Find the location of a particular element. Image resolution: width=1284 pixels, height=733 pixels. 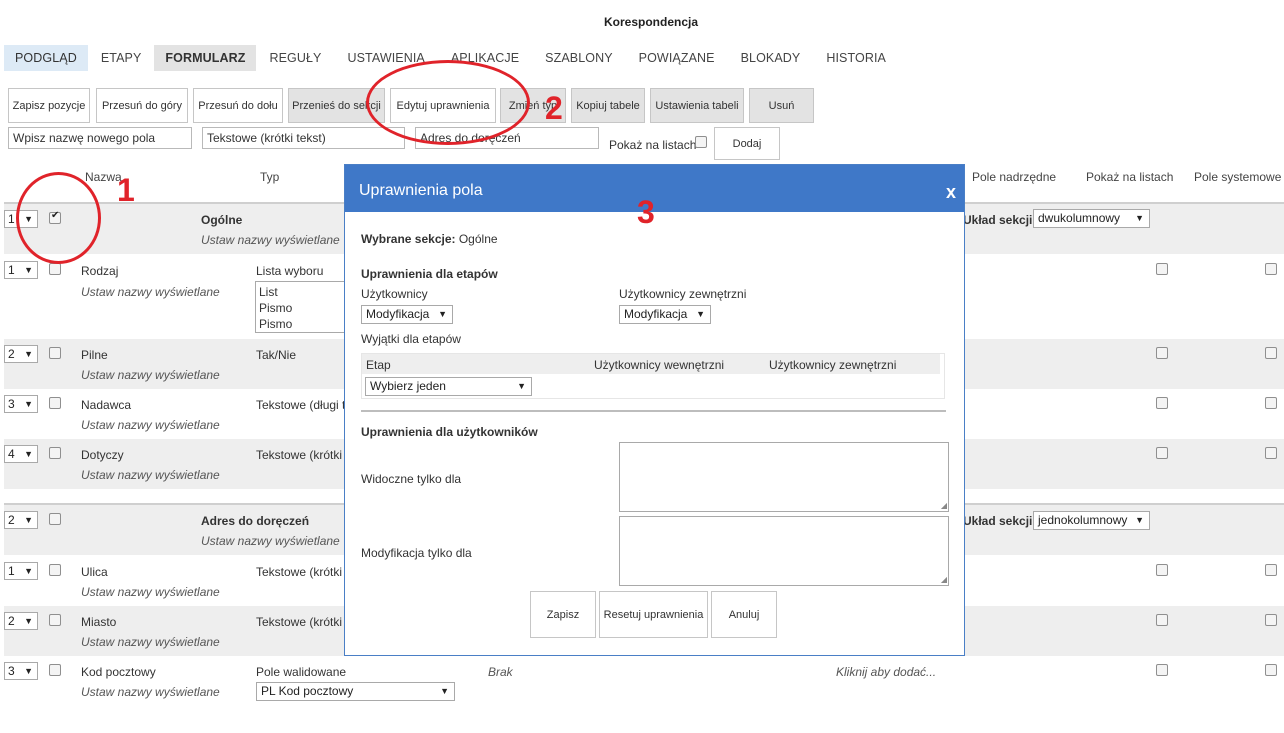

external-users-permission-select: Modyfikacja ▼ is located at coordinates (665, 314).